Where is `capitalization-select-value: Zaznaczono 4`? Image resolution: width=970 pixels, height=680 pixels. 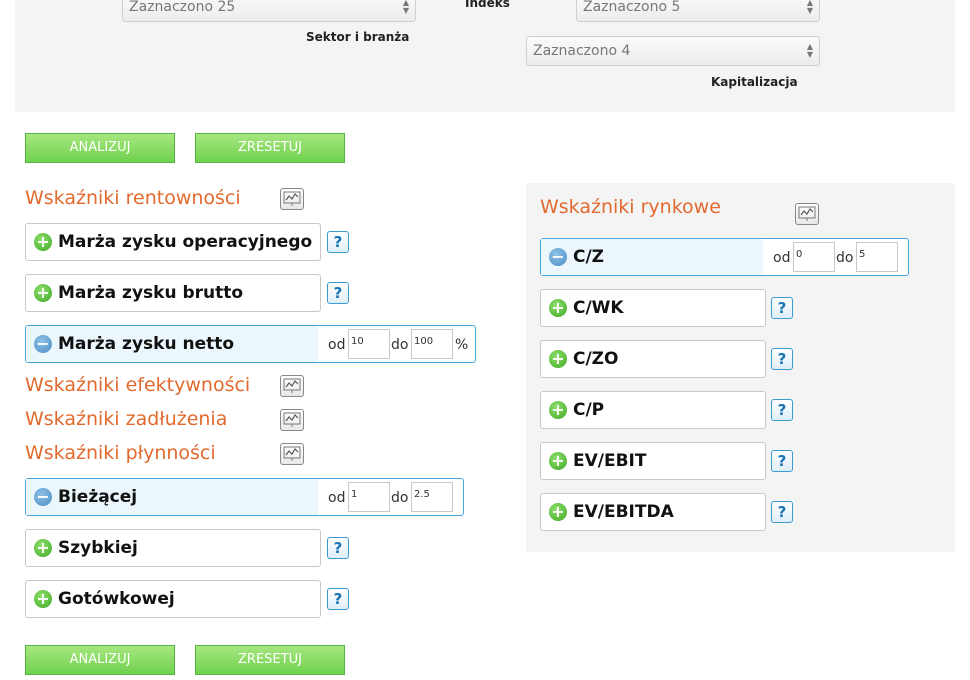 capitalization-select-value: Zaznaczono 4 is located at coordinates (582, 51).